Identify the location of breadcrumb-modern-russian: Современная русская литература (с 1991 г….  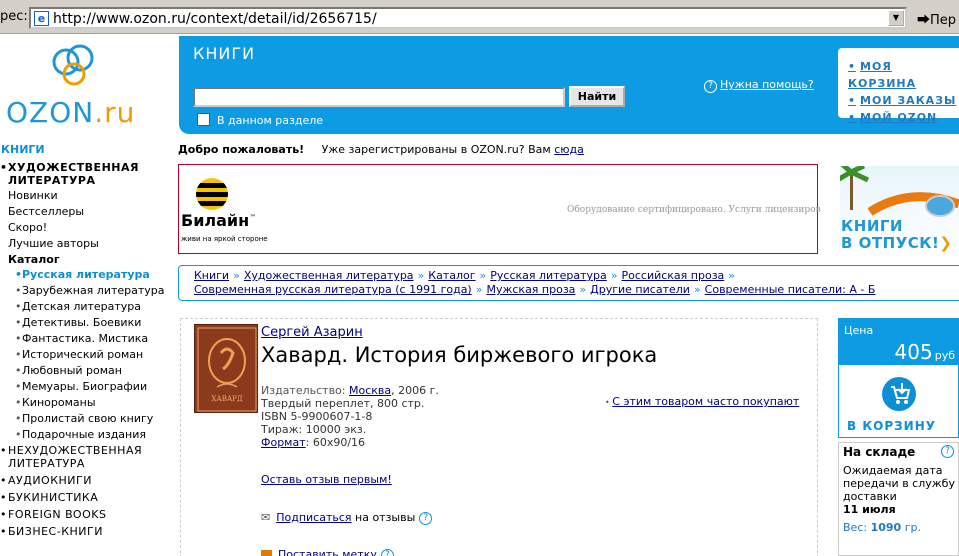
(333, 289).